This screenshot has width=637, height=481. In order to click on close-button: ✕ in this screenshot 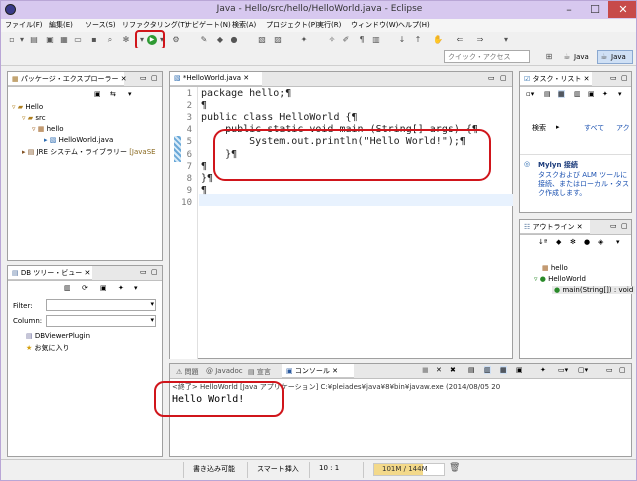, I will do `click(622, 9)`.